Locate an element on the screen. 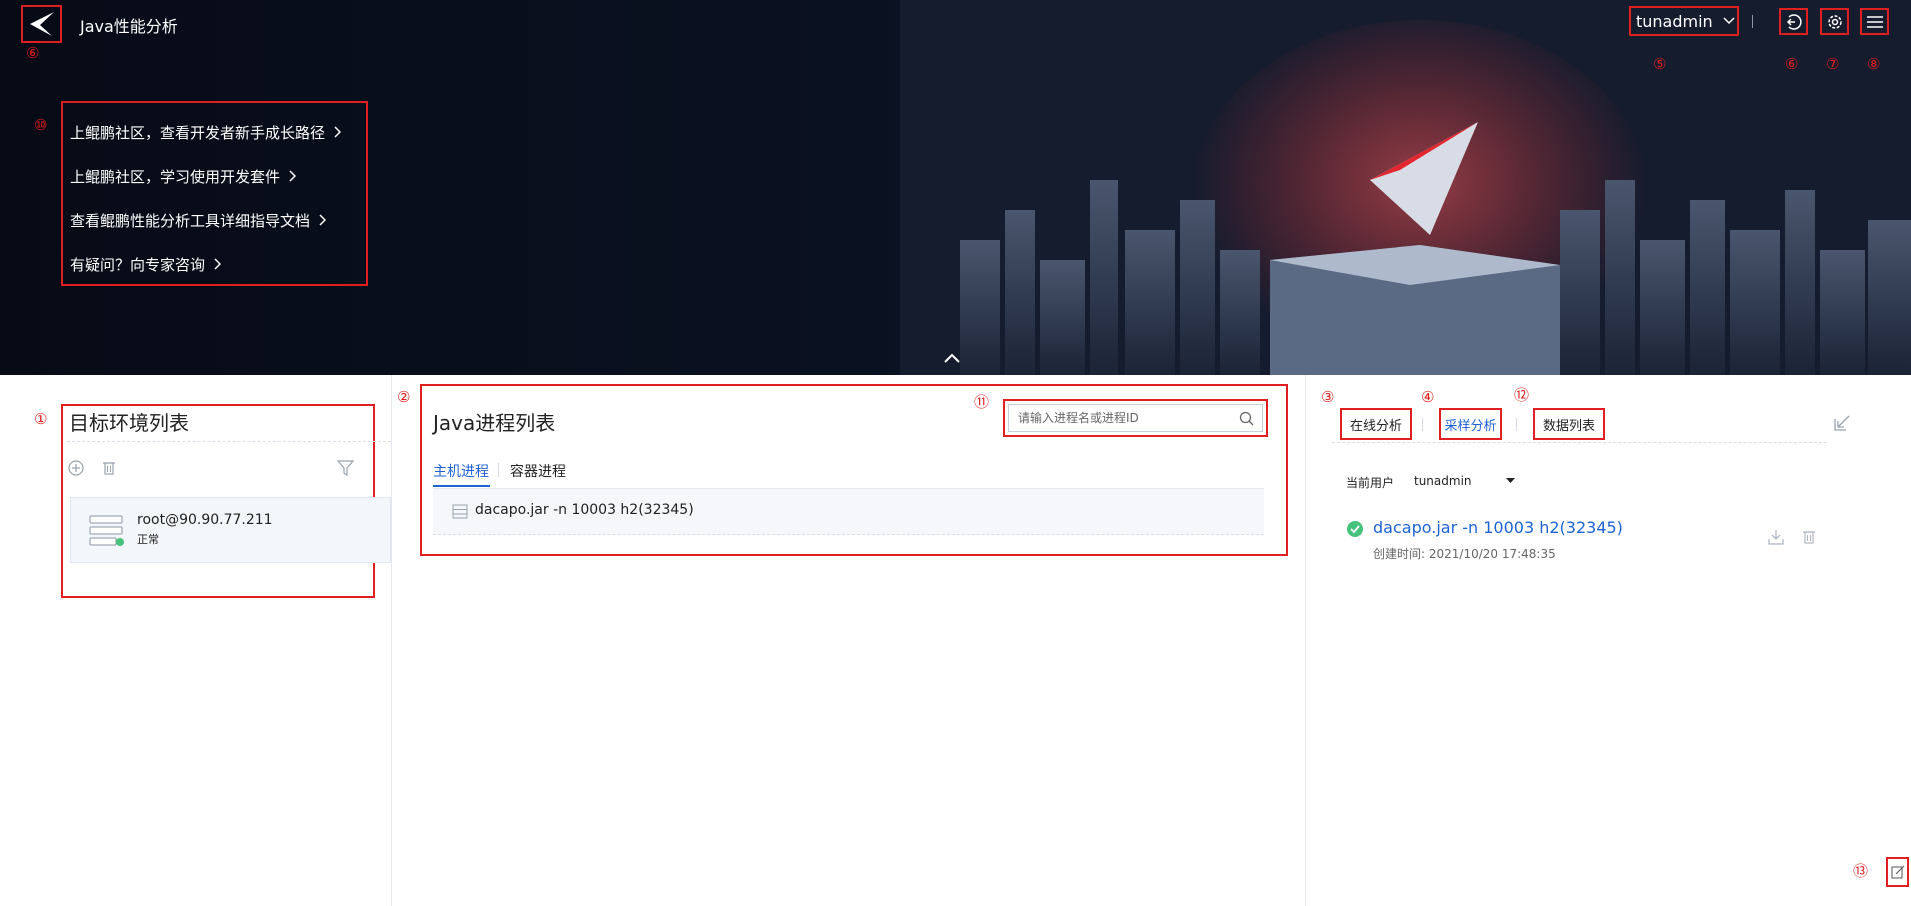 This screenshot has width=1911, height=906. annotation-marker: ② is located at coordinates (404, 397).